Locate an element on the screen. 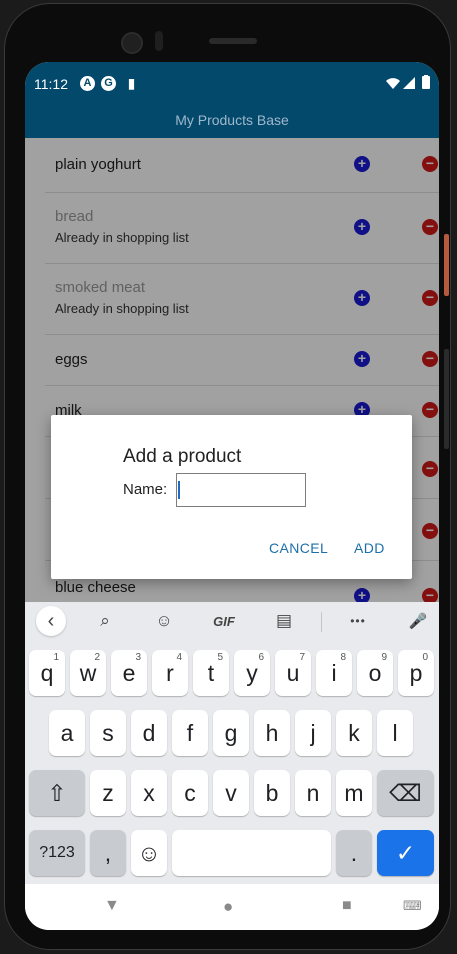 The width and height of the screenshot is (457, 954). key-e: e3 is located at coordinates (129, 673).